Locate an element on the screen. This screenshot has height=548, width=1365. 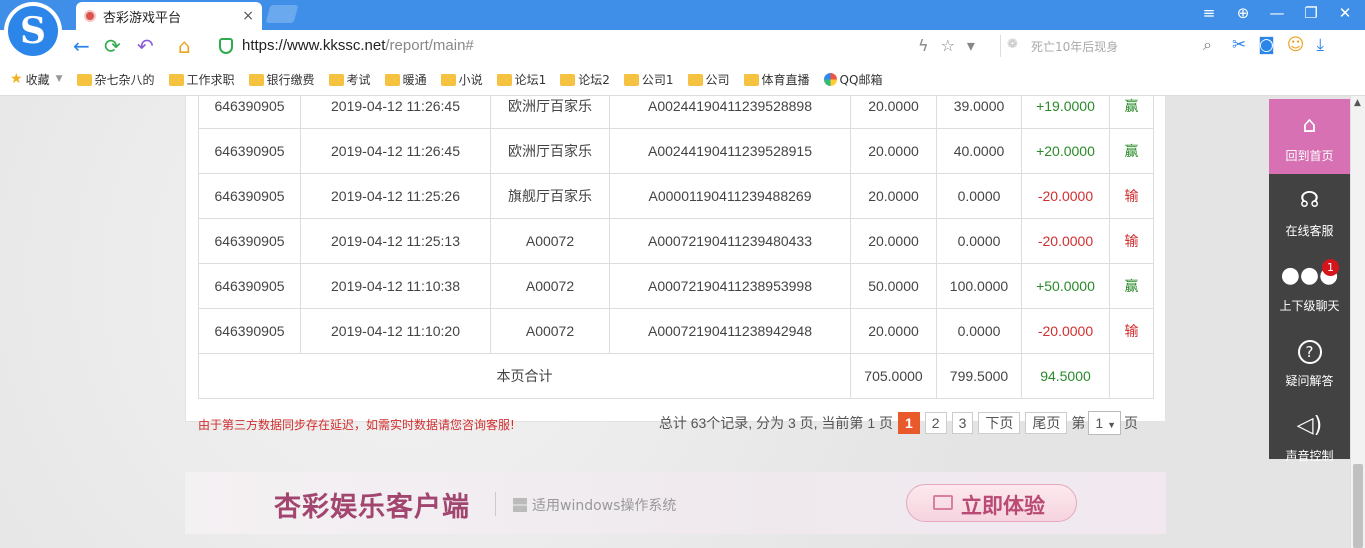
download-icon: ⤓ is located at coordinates (1320, 45).